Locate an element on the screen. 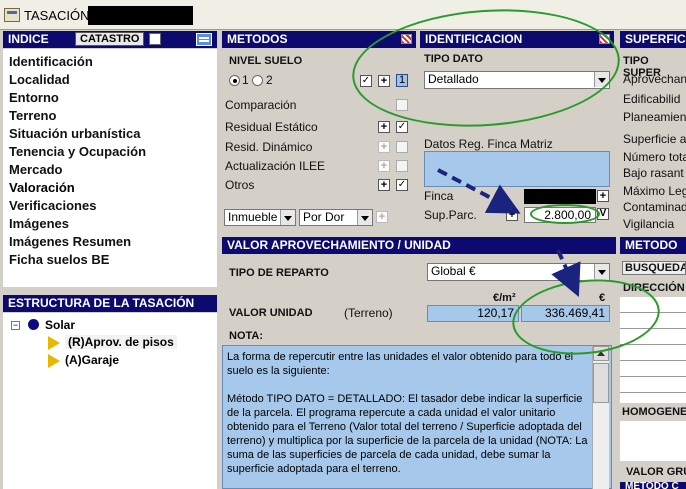  busqueda-button: BUSQUEDA I is located at coordinates (654, 268).